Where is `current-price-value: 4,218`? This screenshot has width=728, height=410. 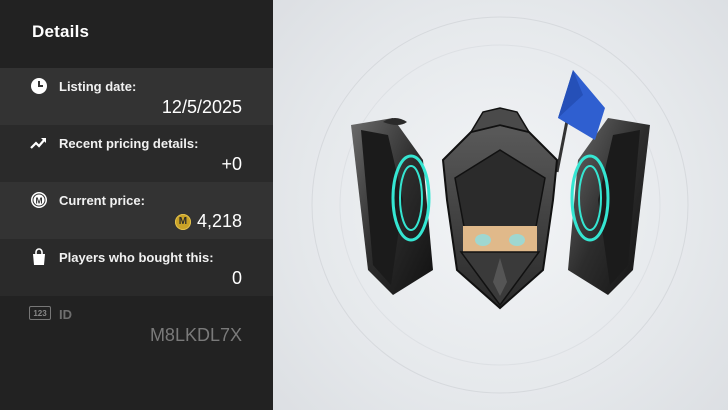 current-price-value: 4,218 is located at coordinates (219, 221).